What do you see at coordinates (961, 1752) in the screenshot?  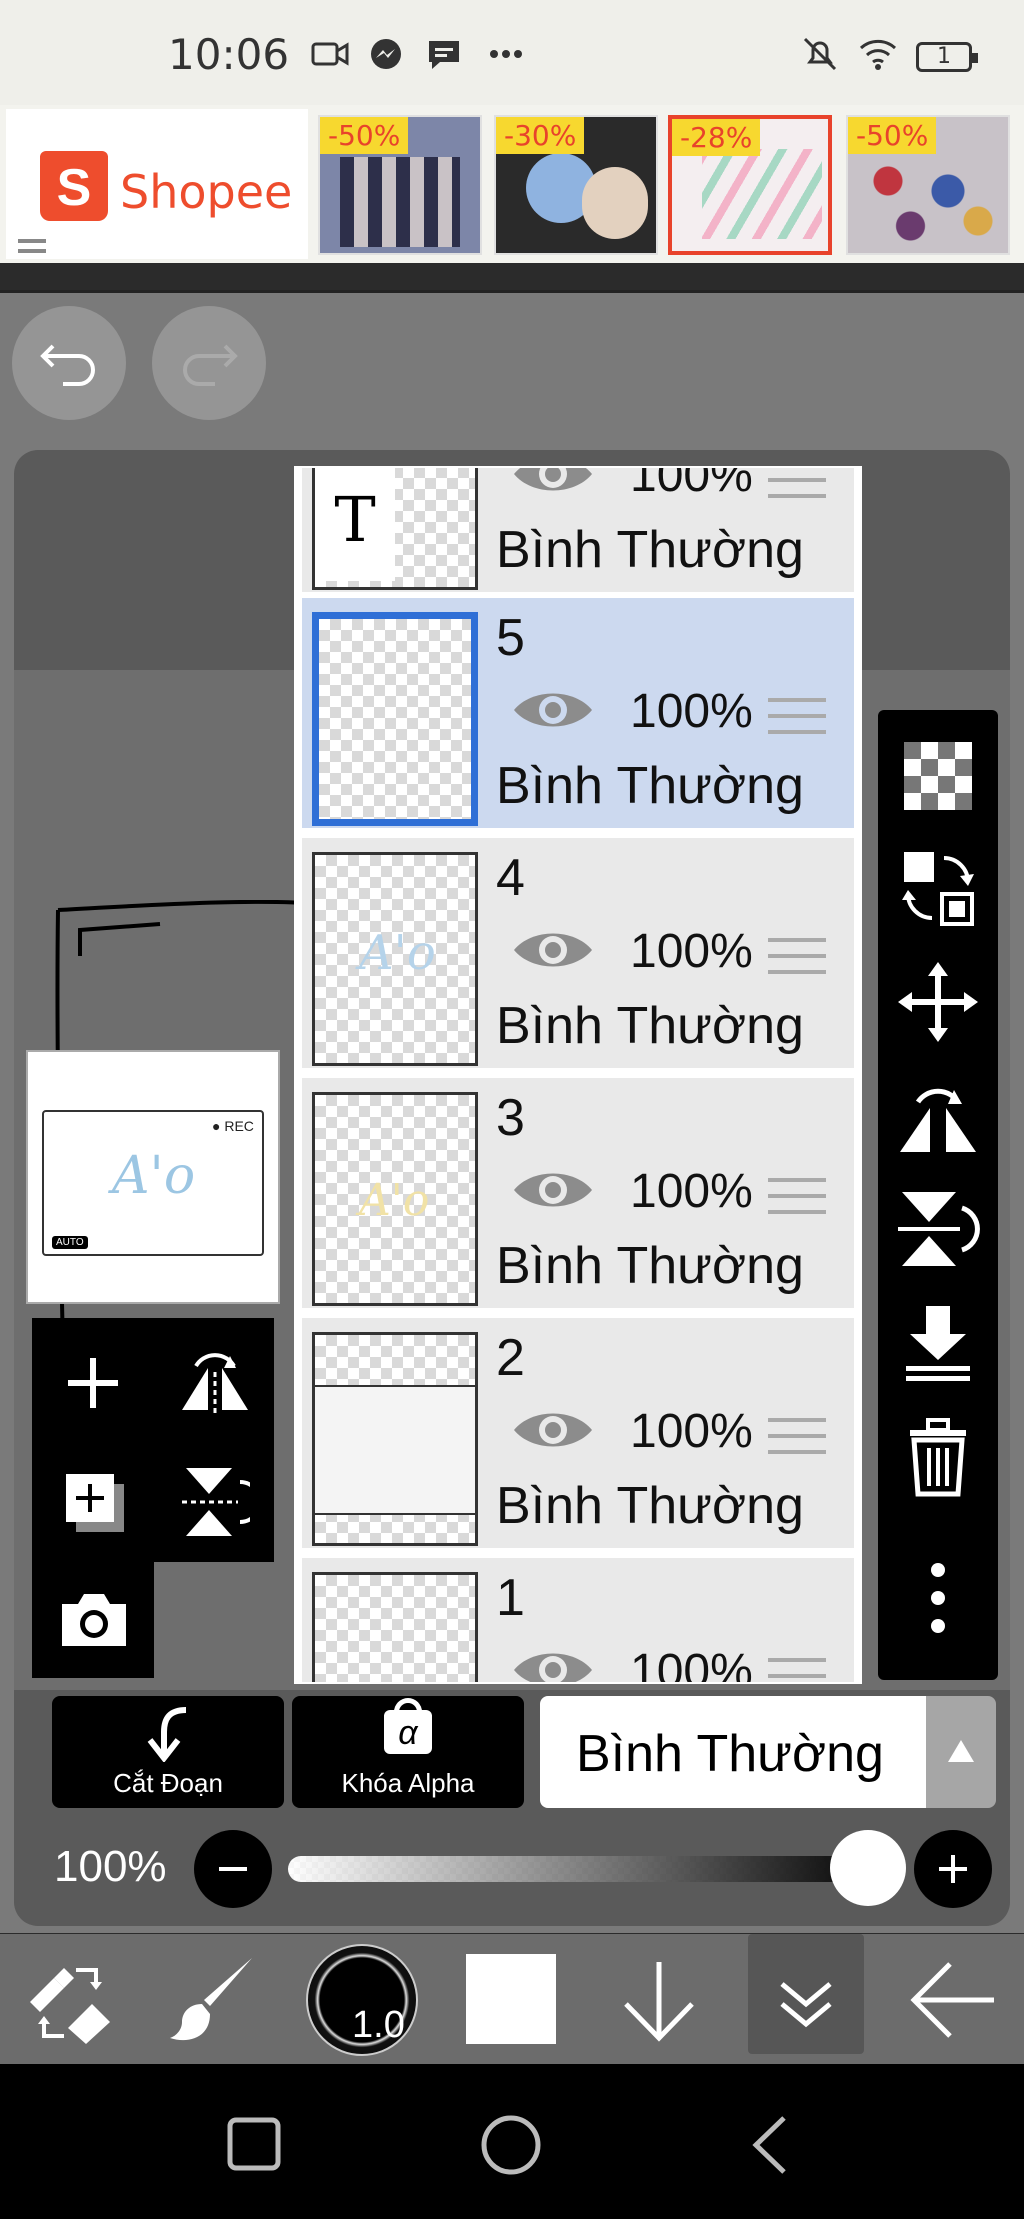 I see `blend-mode-dropdown-button` at bounding box center [961, 1752].